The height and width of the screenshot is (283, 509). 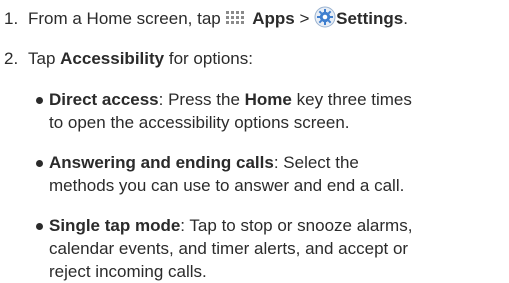 I want to click on bullet-text: key three times, so click(x=354, y=99).